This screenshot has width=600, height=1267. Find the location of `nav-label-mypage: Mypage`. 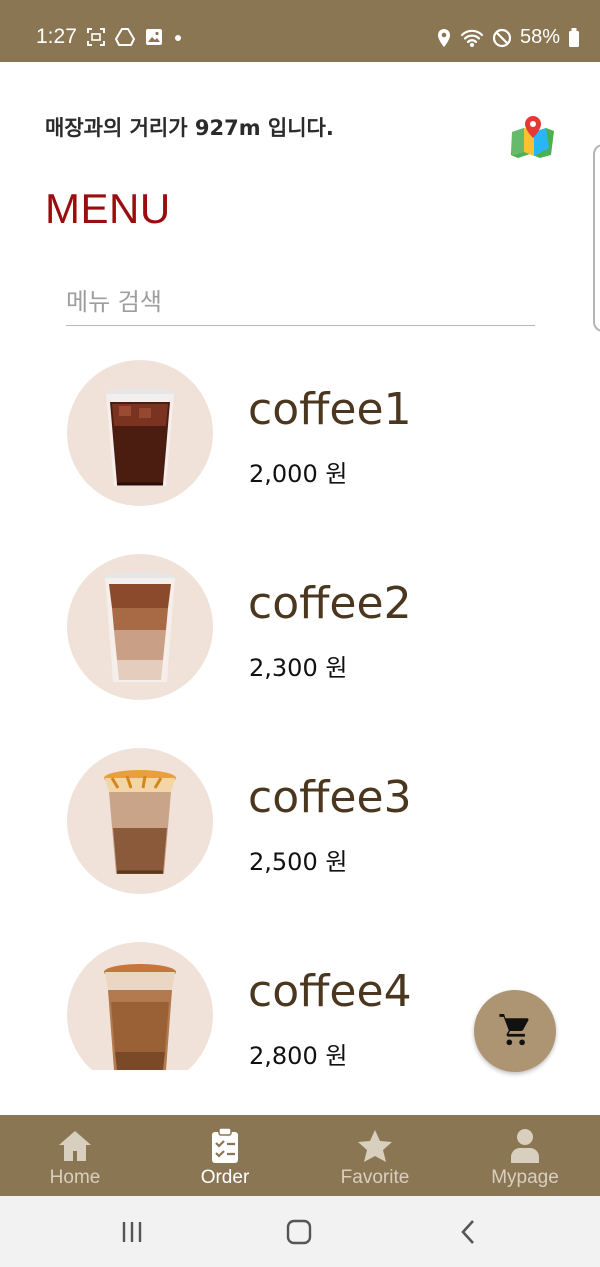

nav-label-mypage: Mypage is located at coordinates (525, 1177).